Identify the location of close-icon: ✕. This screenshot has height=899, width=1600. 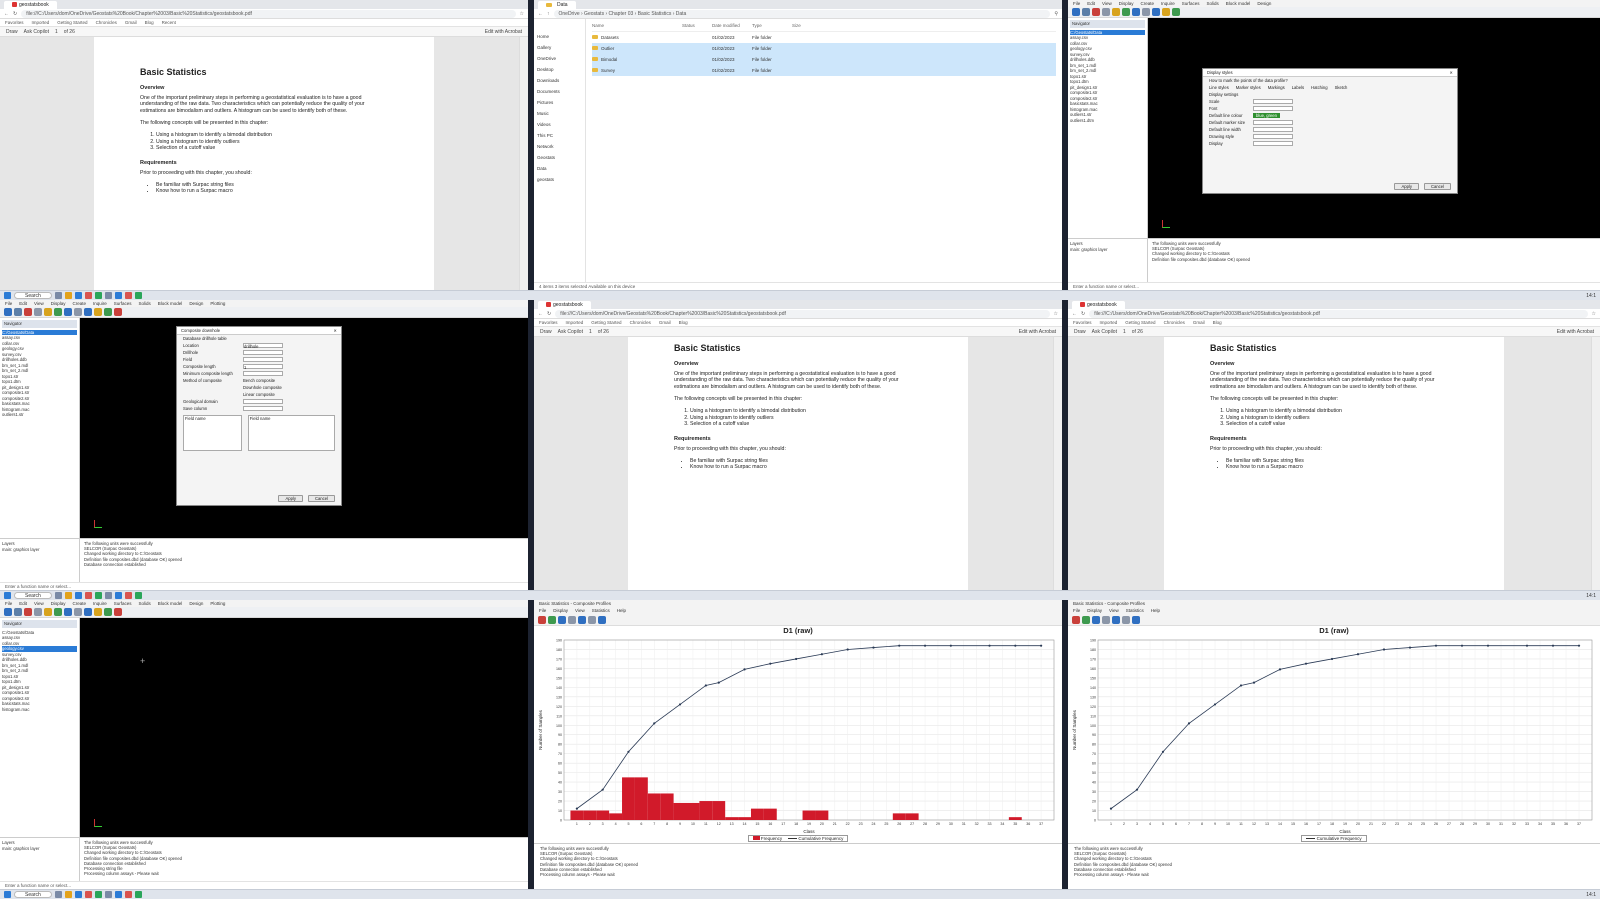
(1451, 72).